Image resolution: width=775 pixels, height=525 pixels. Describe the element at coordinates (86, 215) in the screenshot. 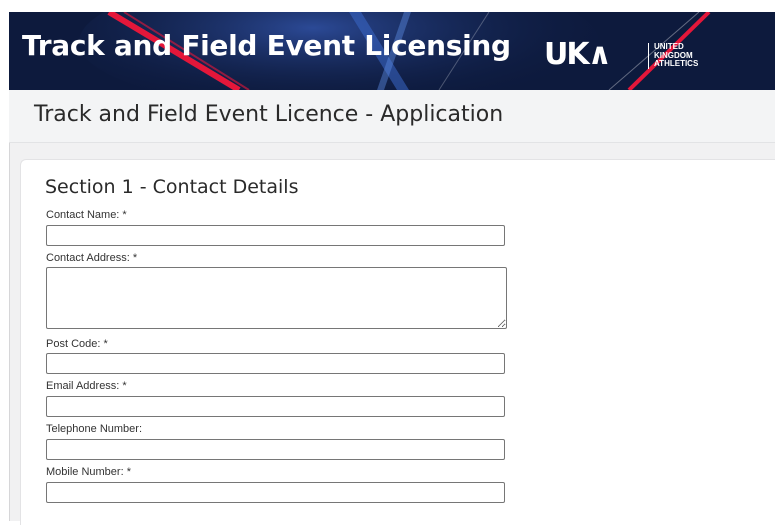

I see `contact-name-label: Contact Name: *` at that location.